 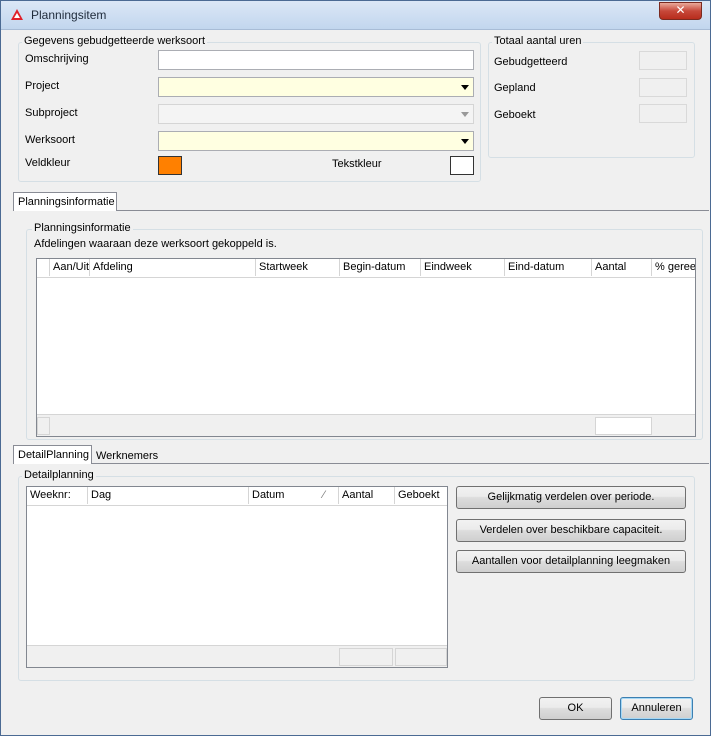 What do you see at coordinates (115, 41) in the screenshot?
I see `budget-group-legend: Gegevens gebudgetteerde werksoort` at bounding box center [115, 41].